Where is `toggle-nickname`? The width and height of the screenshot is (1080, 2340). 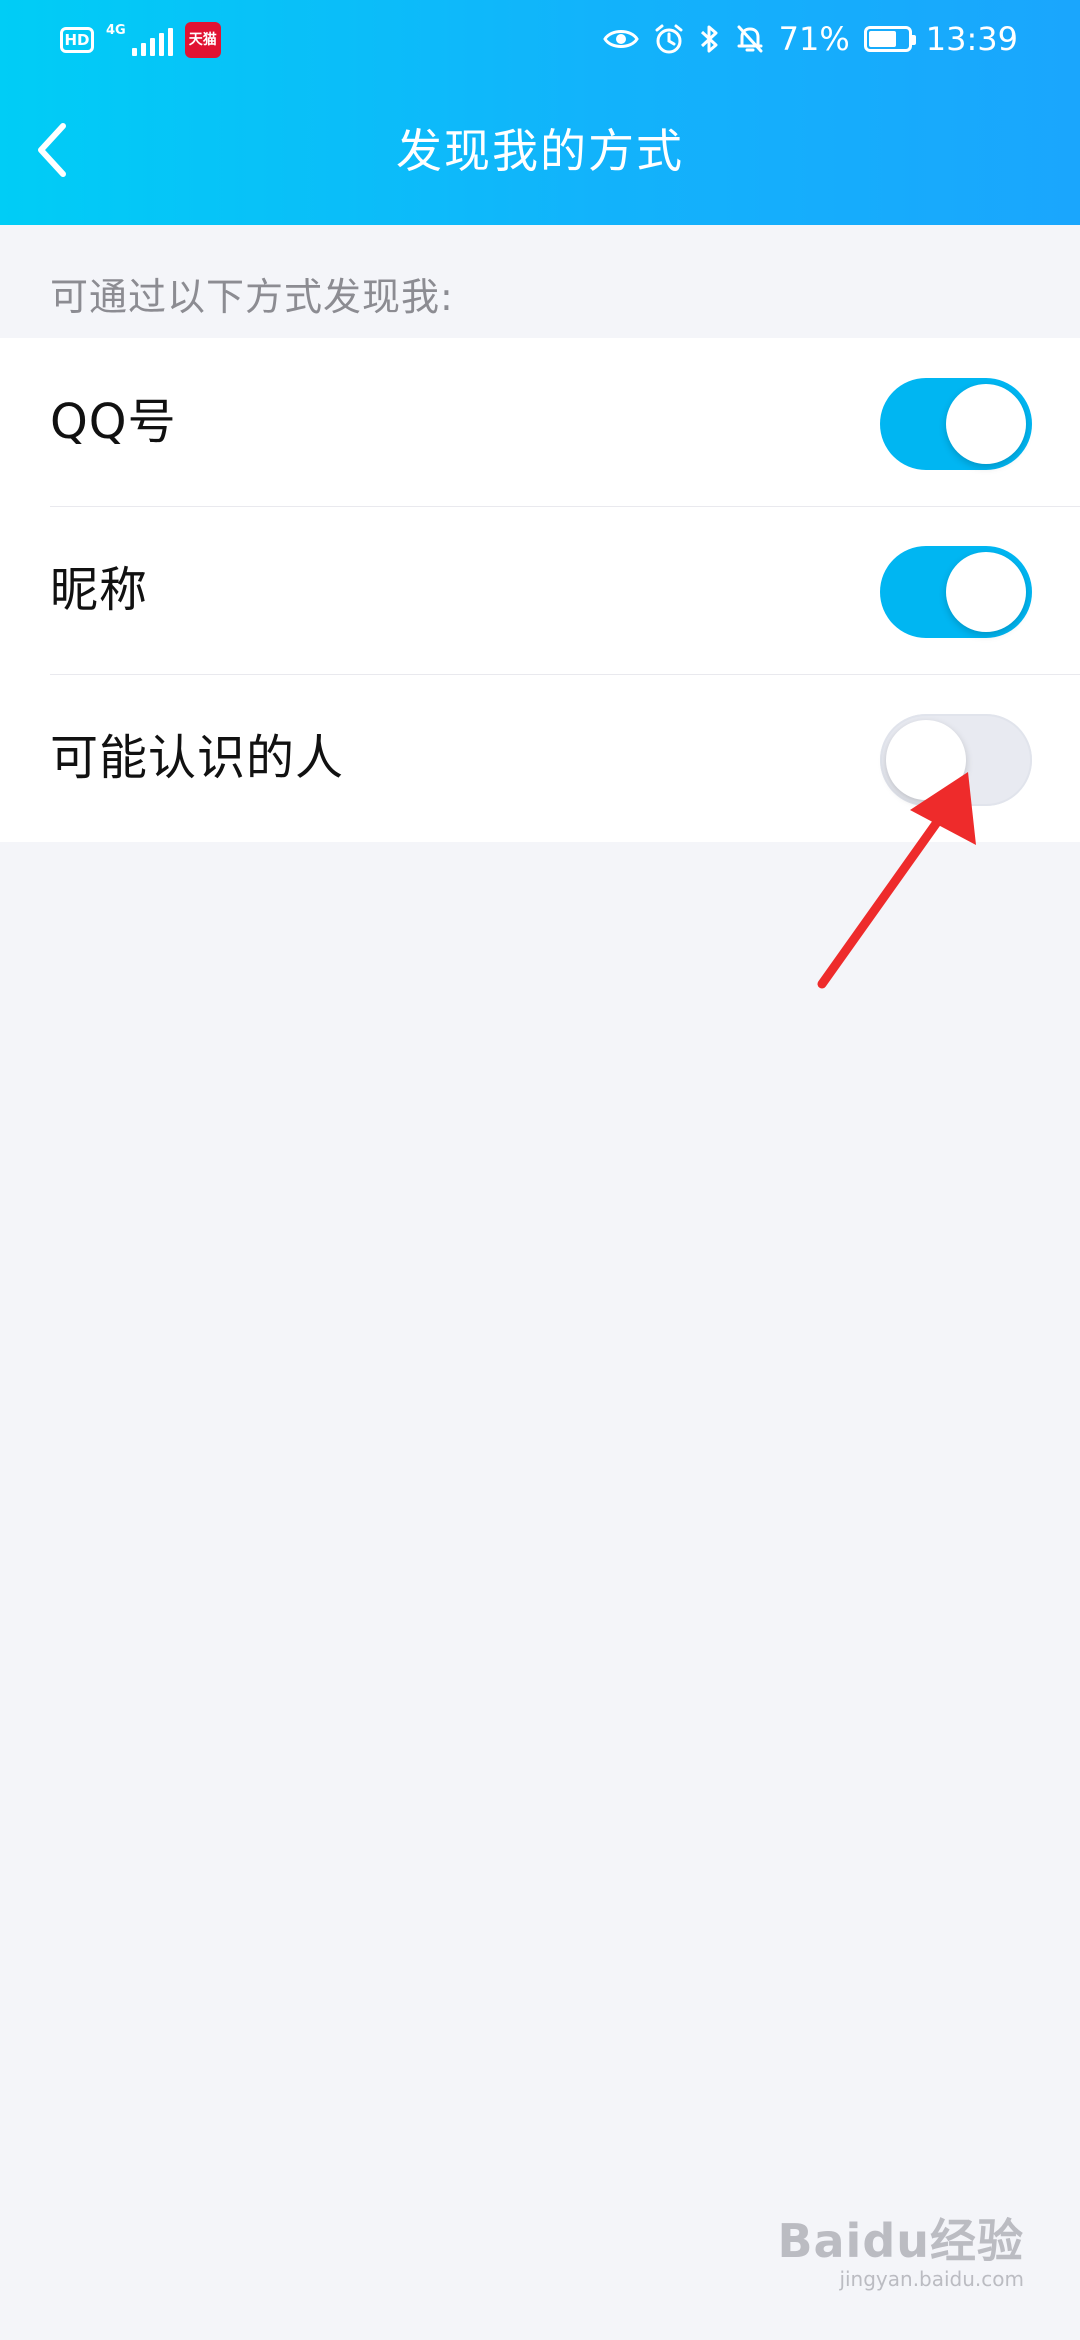 toggle-nickname is located at coordinates (956, 592).